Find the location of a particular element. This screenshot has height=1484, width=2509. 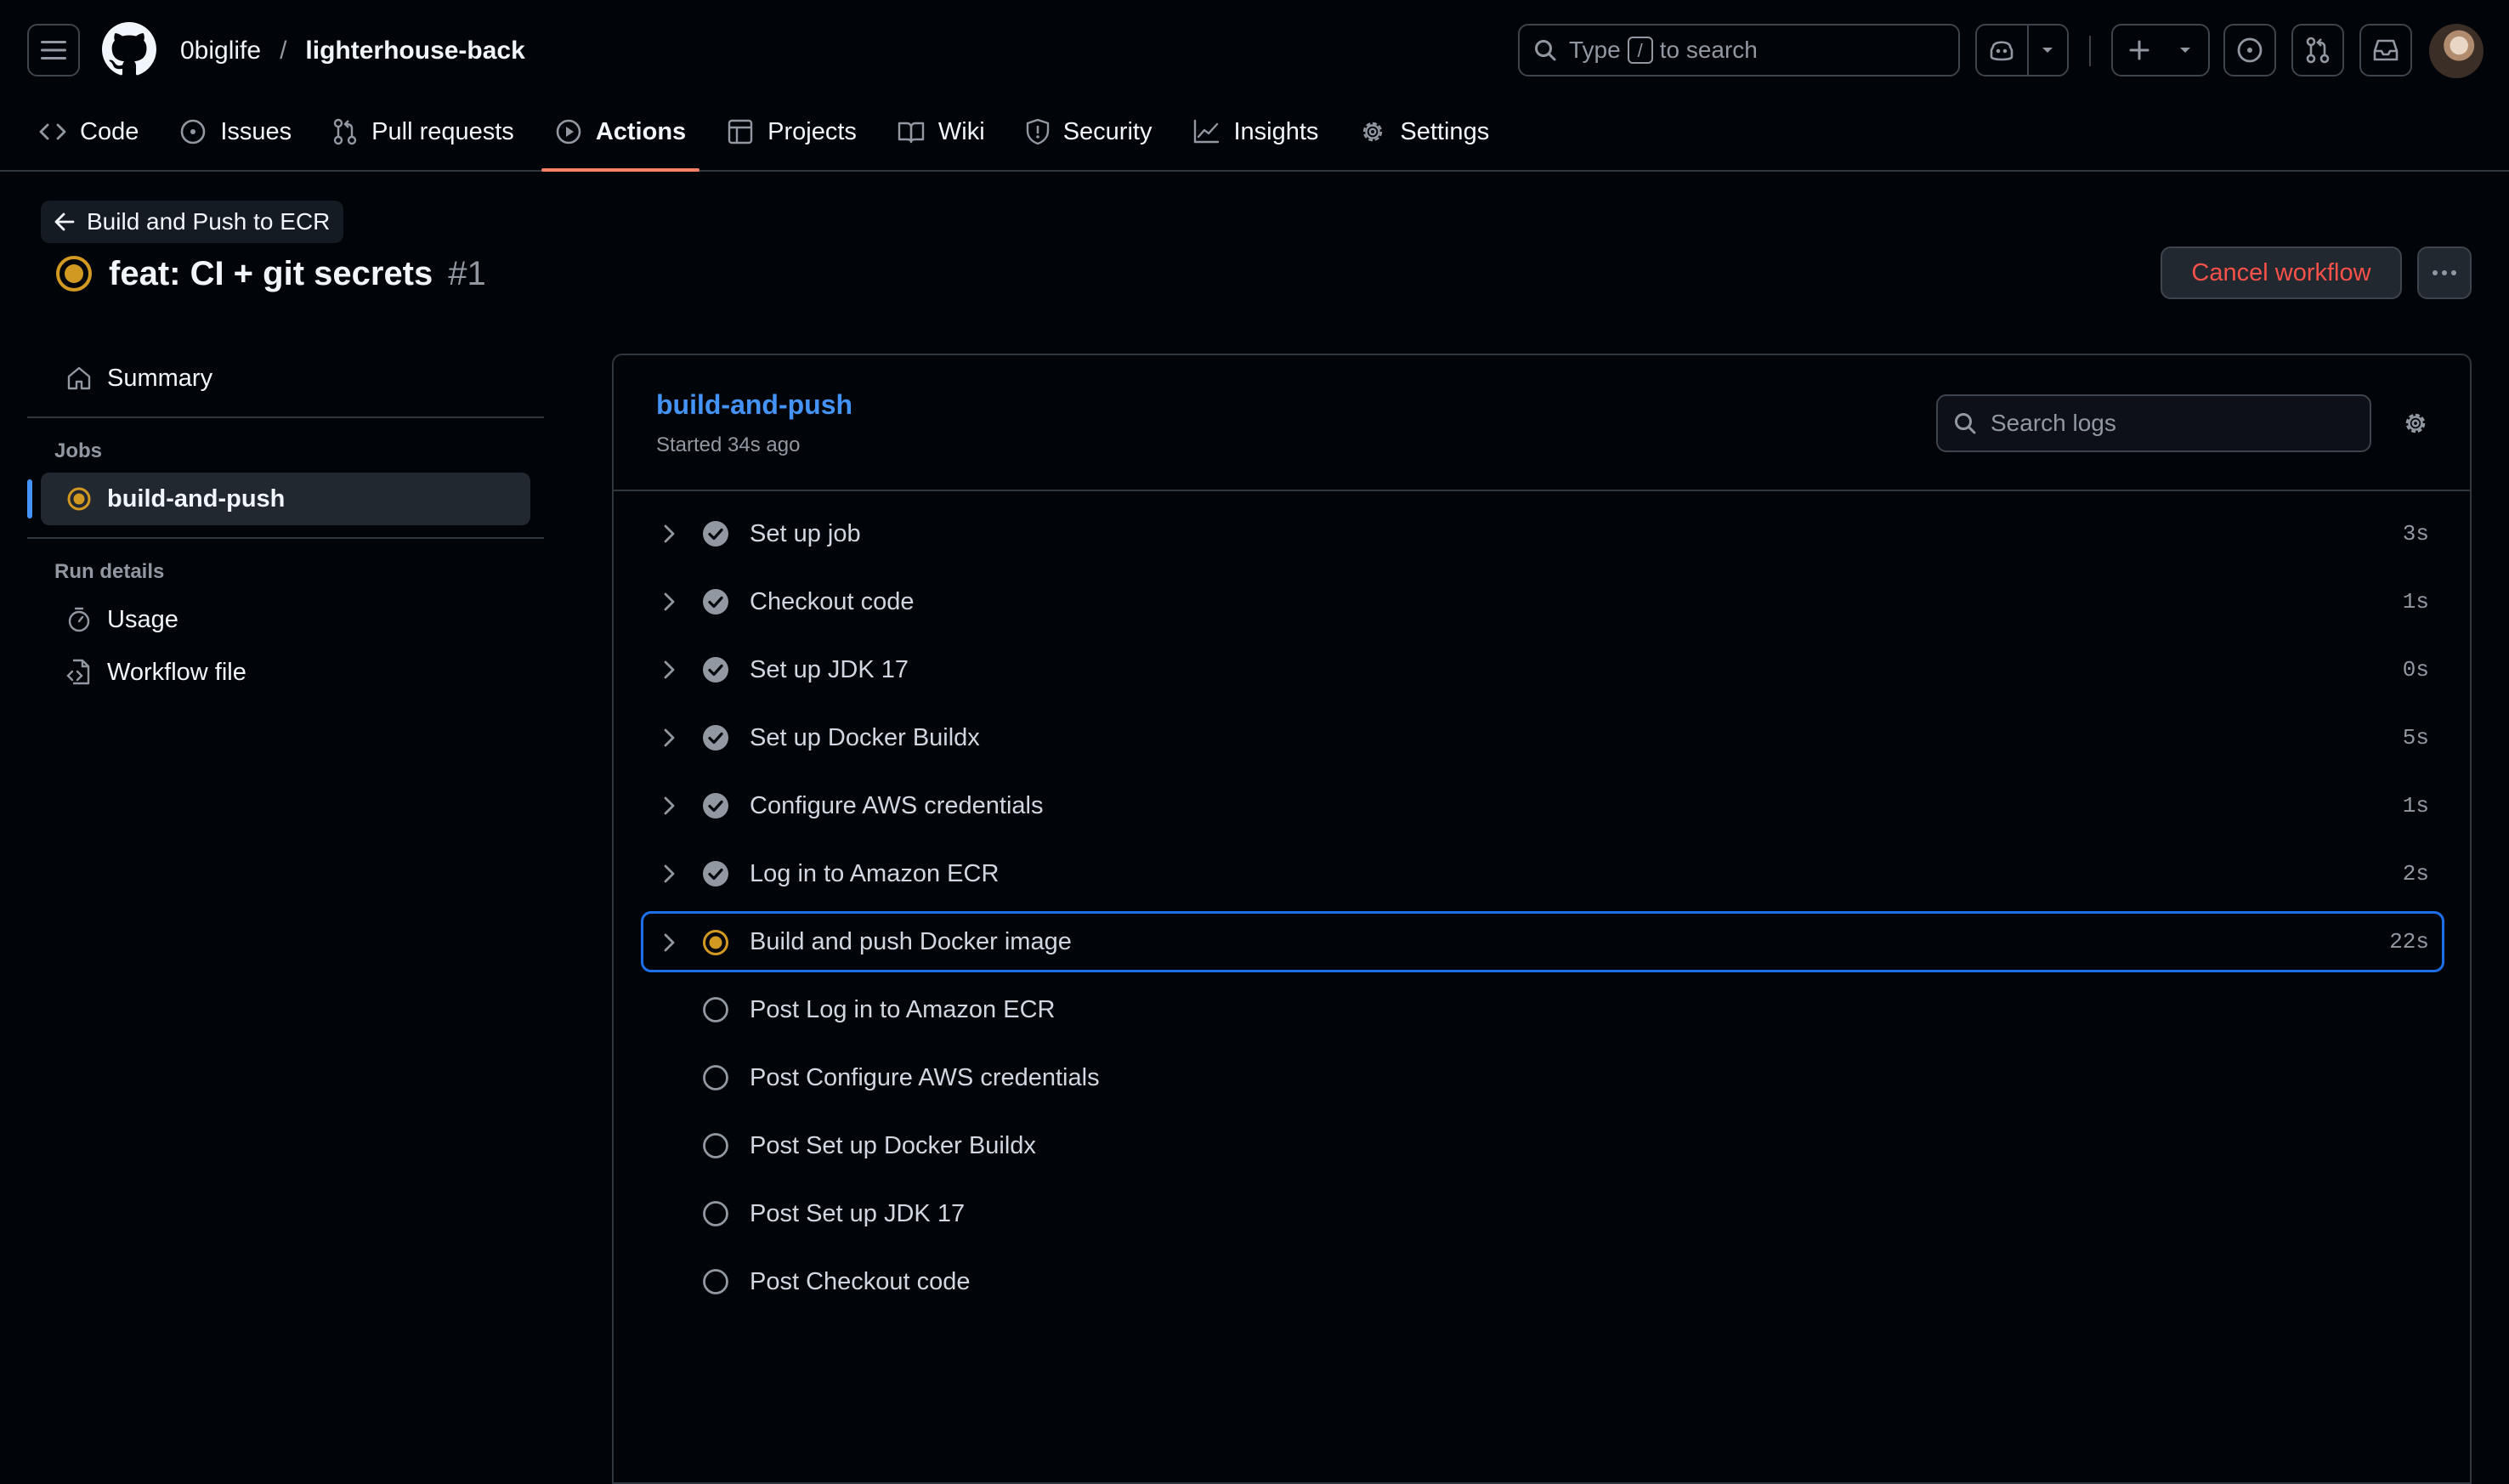

tab-label: Pull requests is located at coordinates (442, 131).